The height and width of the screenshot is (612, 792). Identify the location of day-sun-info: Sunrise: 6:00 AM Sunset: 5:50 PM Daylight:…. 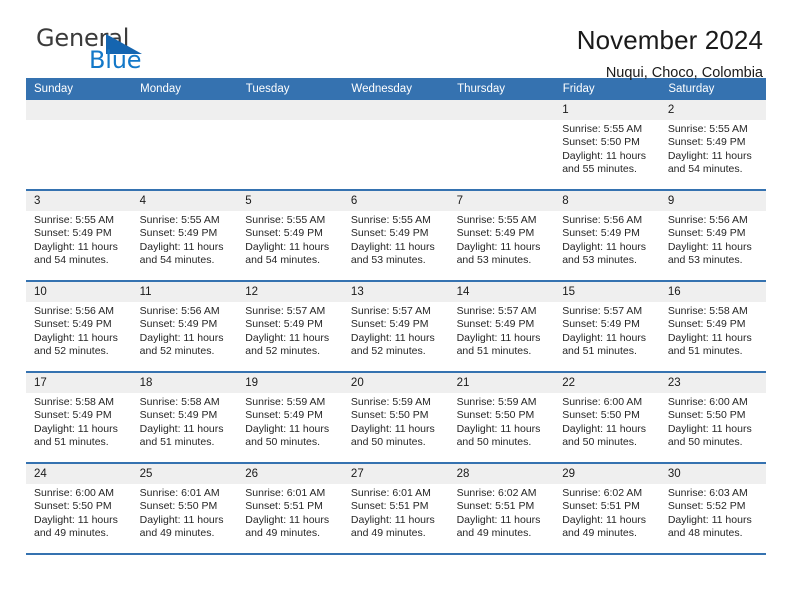
(713, 421).